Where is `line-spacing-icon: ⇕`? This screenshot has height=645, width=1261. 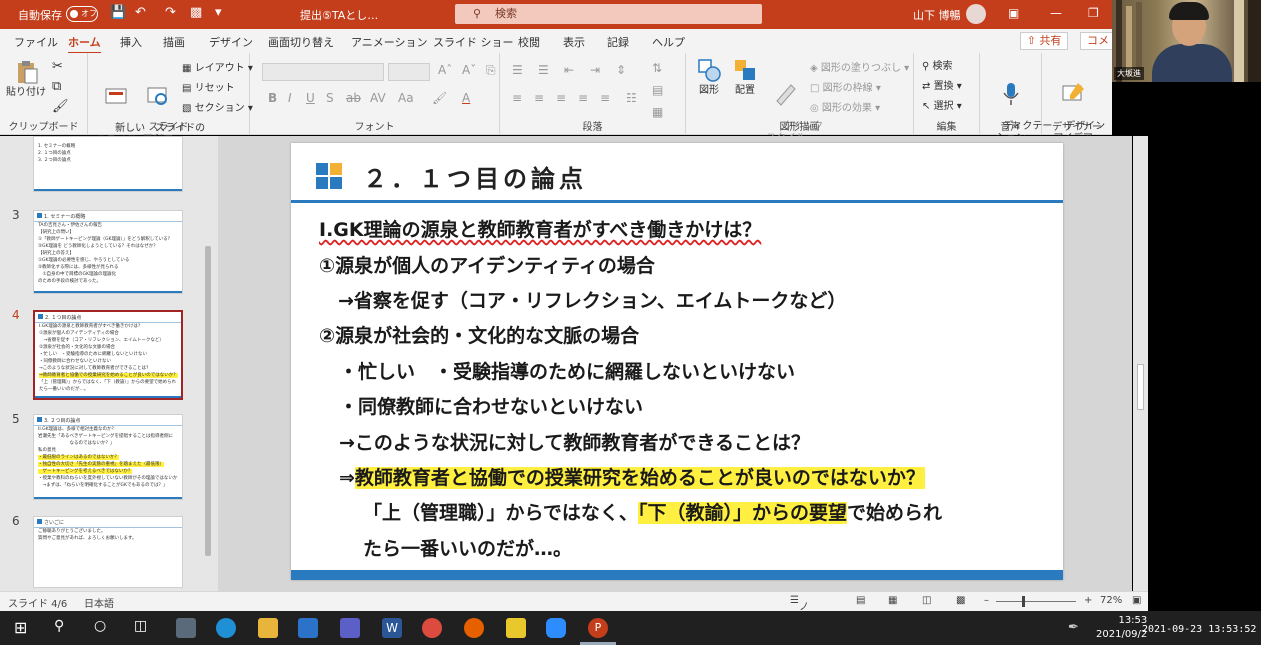
line-spacing-icon: ⇕ is located at coordinates (621, 70).